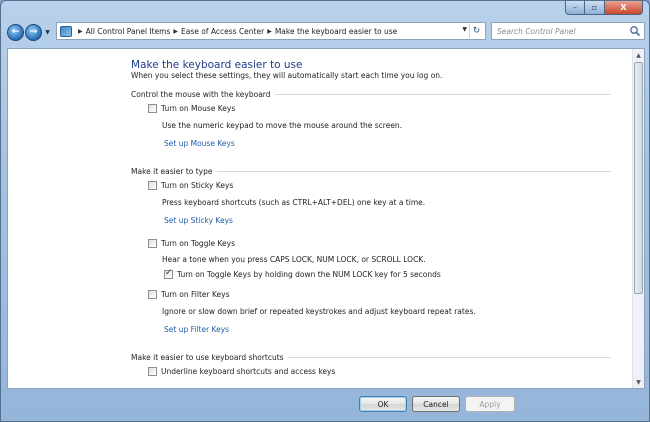  I want to click on back-button: ←, so click(15, 32).